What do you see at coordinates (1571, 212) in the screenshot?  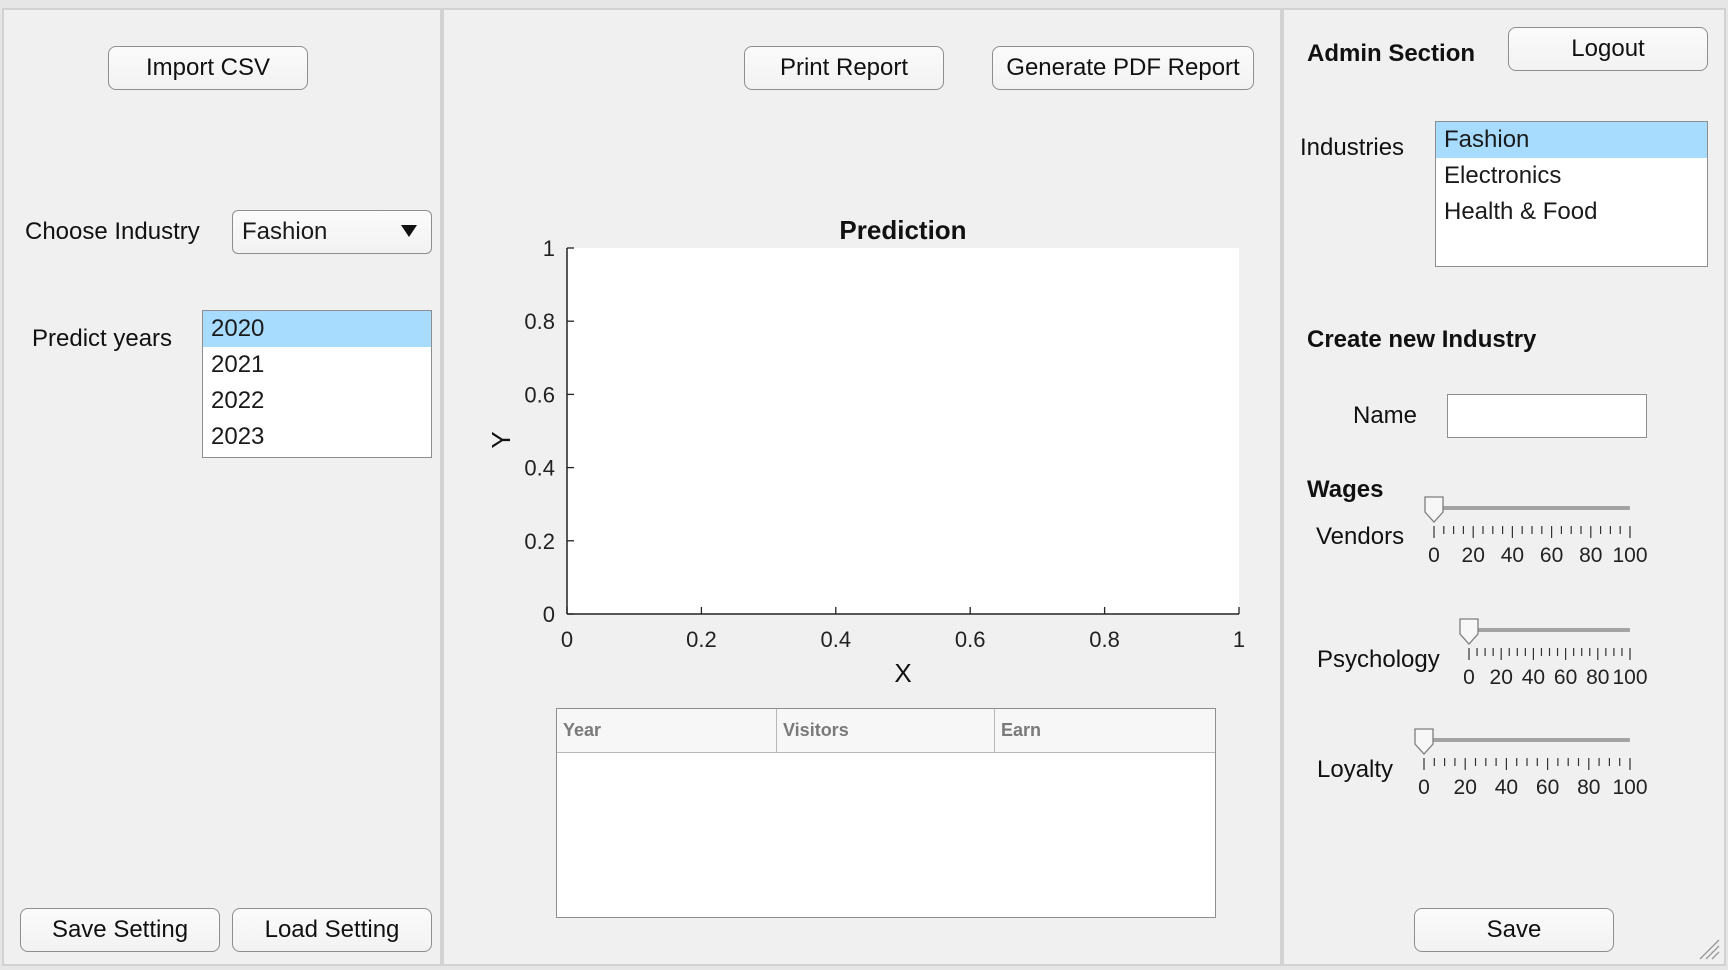 I see `industry-option: Health & Food` at bounding box center [1571, 212].